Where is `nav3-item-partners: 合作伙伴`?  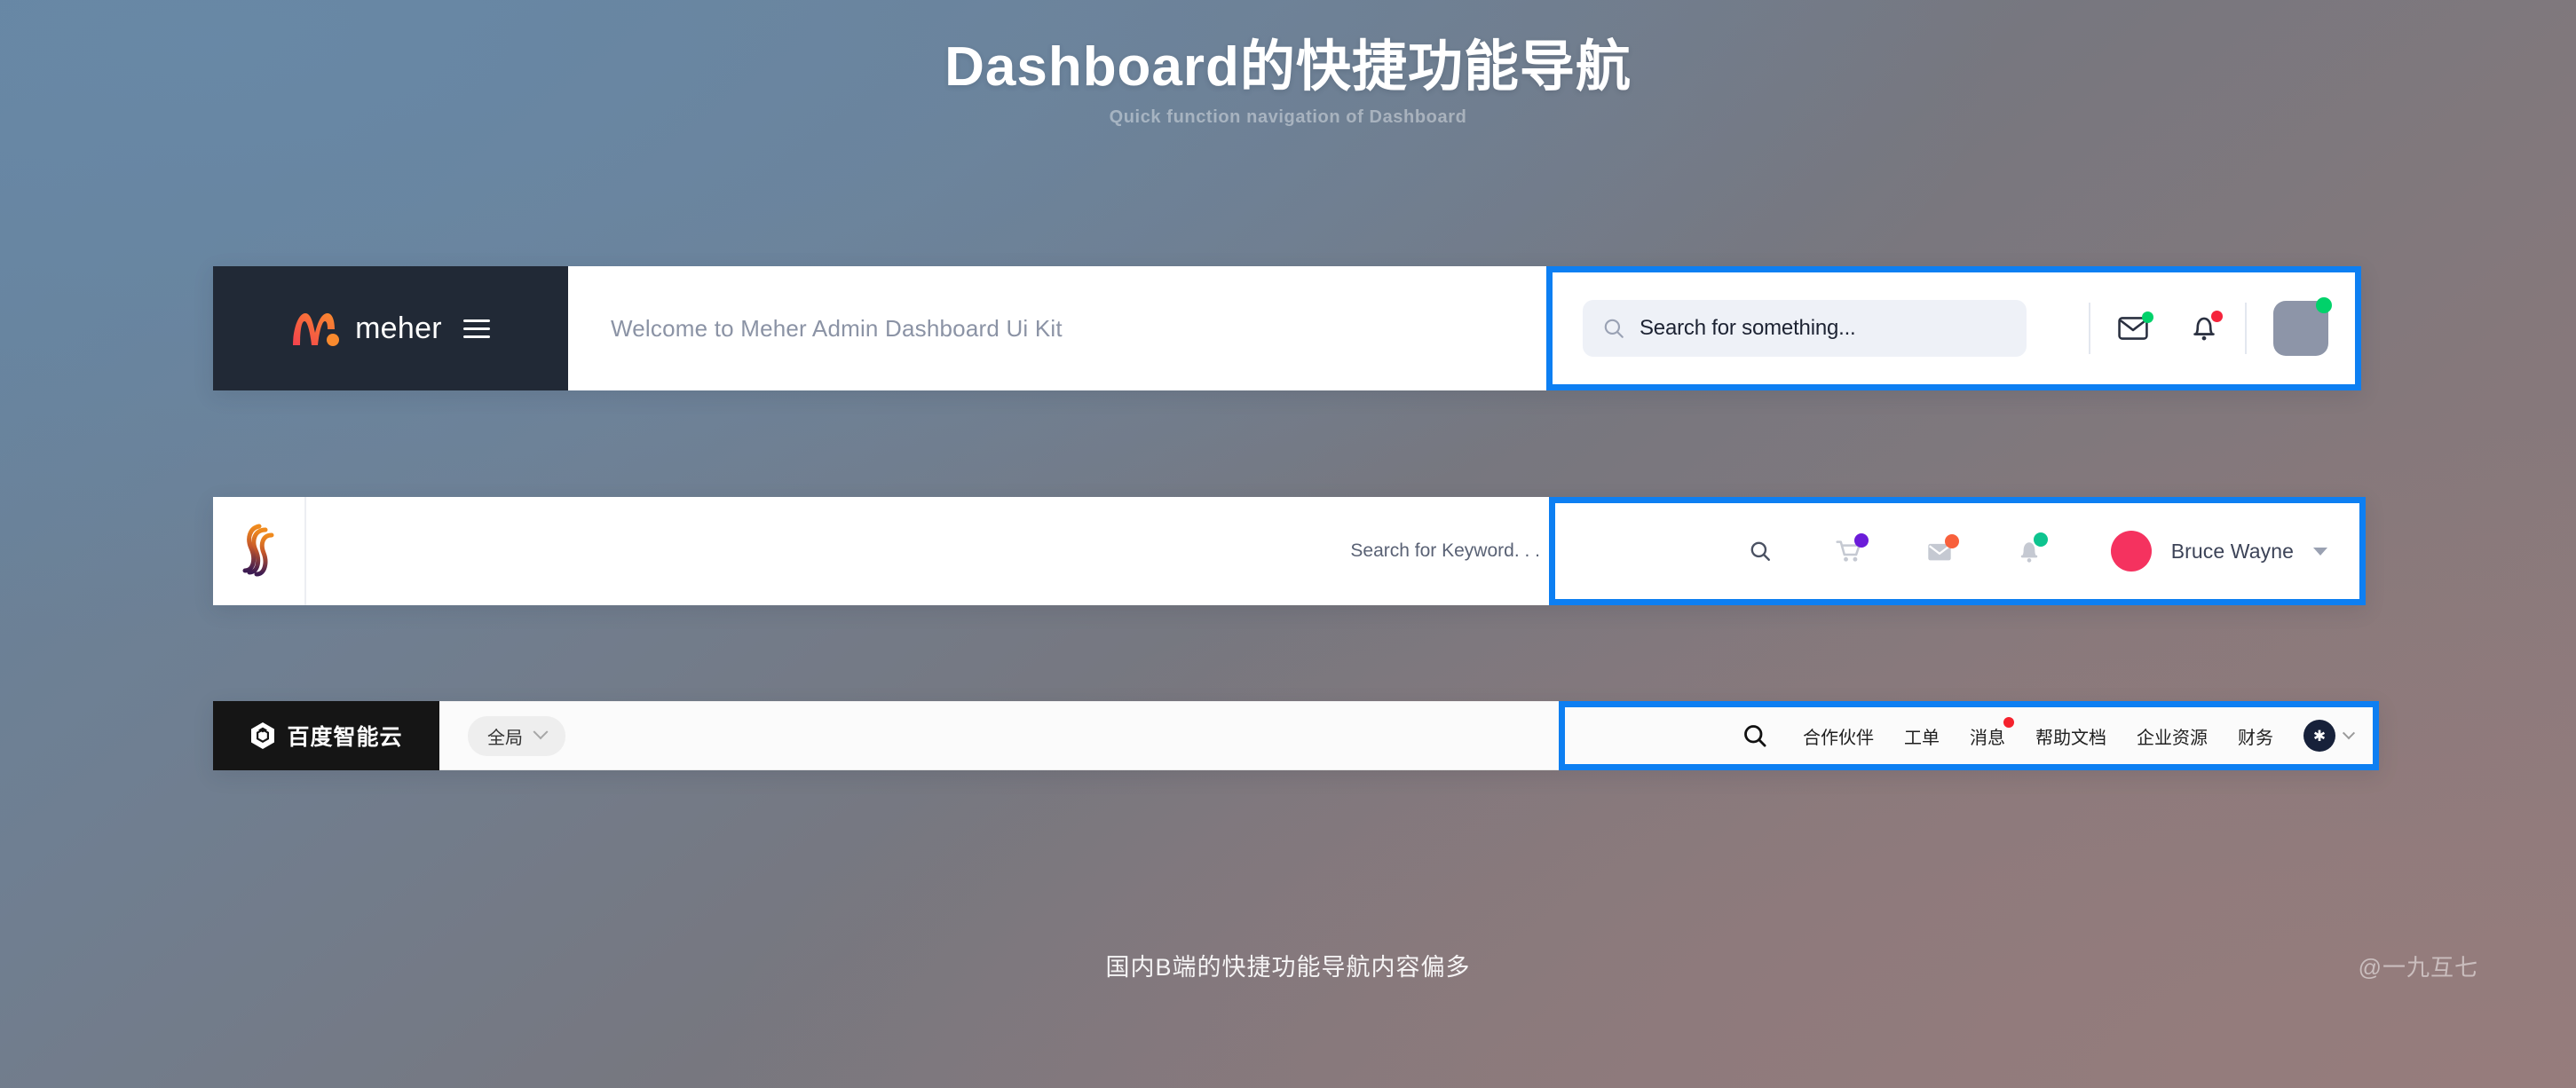
nav3-item-partners: 合作伙伴 is located at coordinates (1838, 736).